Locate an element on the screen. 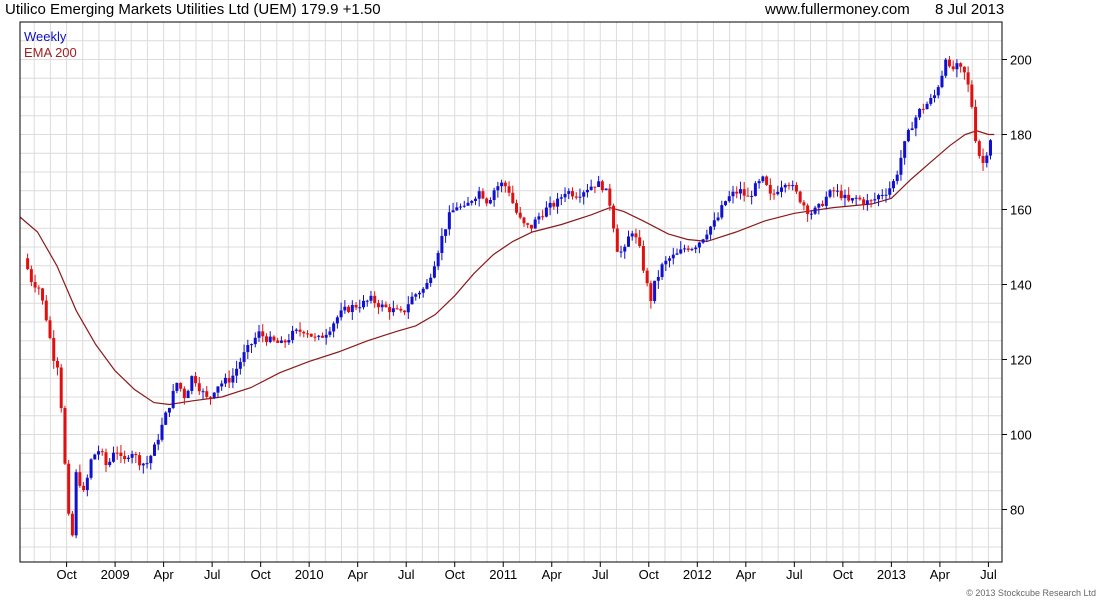 This screenshot has width=1100, height=600. copyright-note: © 2013 Stockcube Research Ltd is located at coordinates (1031, 593).